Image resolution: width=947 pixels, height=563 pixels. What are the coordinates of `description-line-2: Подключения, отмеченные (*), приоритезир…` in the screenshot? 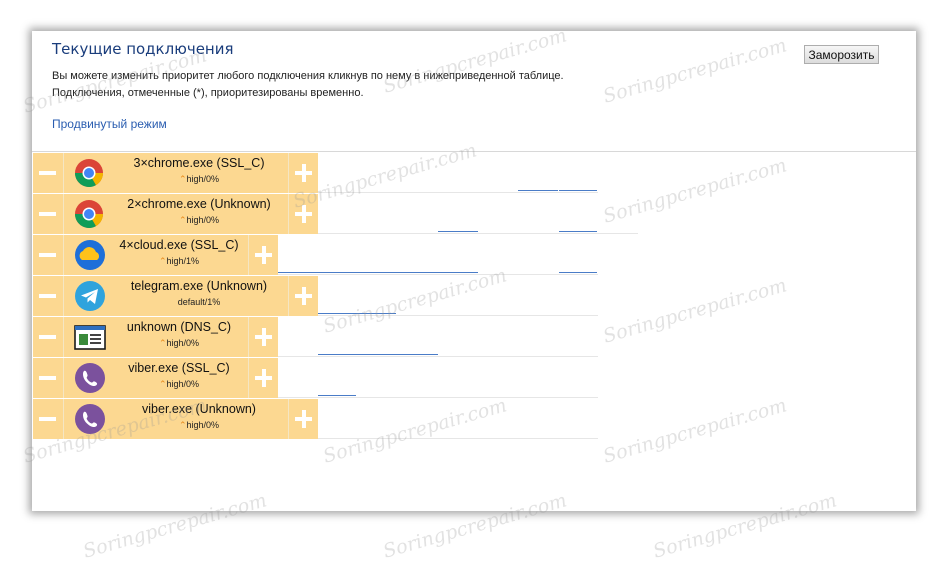 It's located at (208, 93).